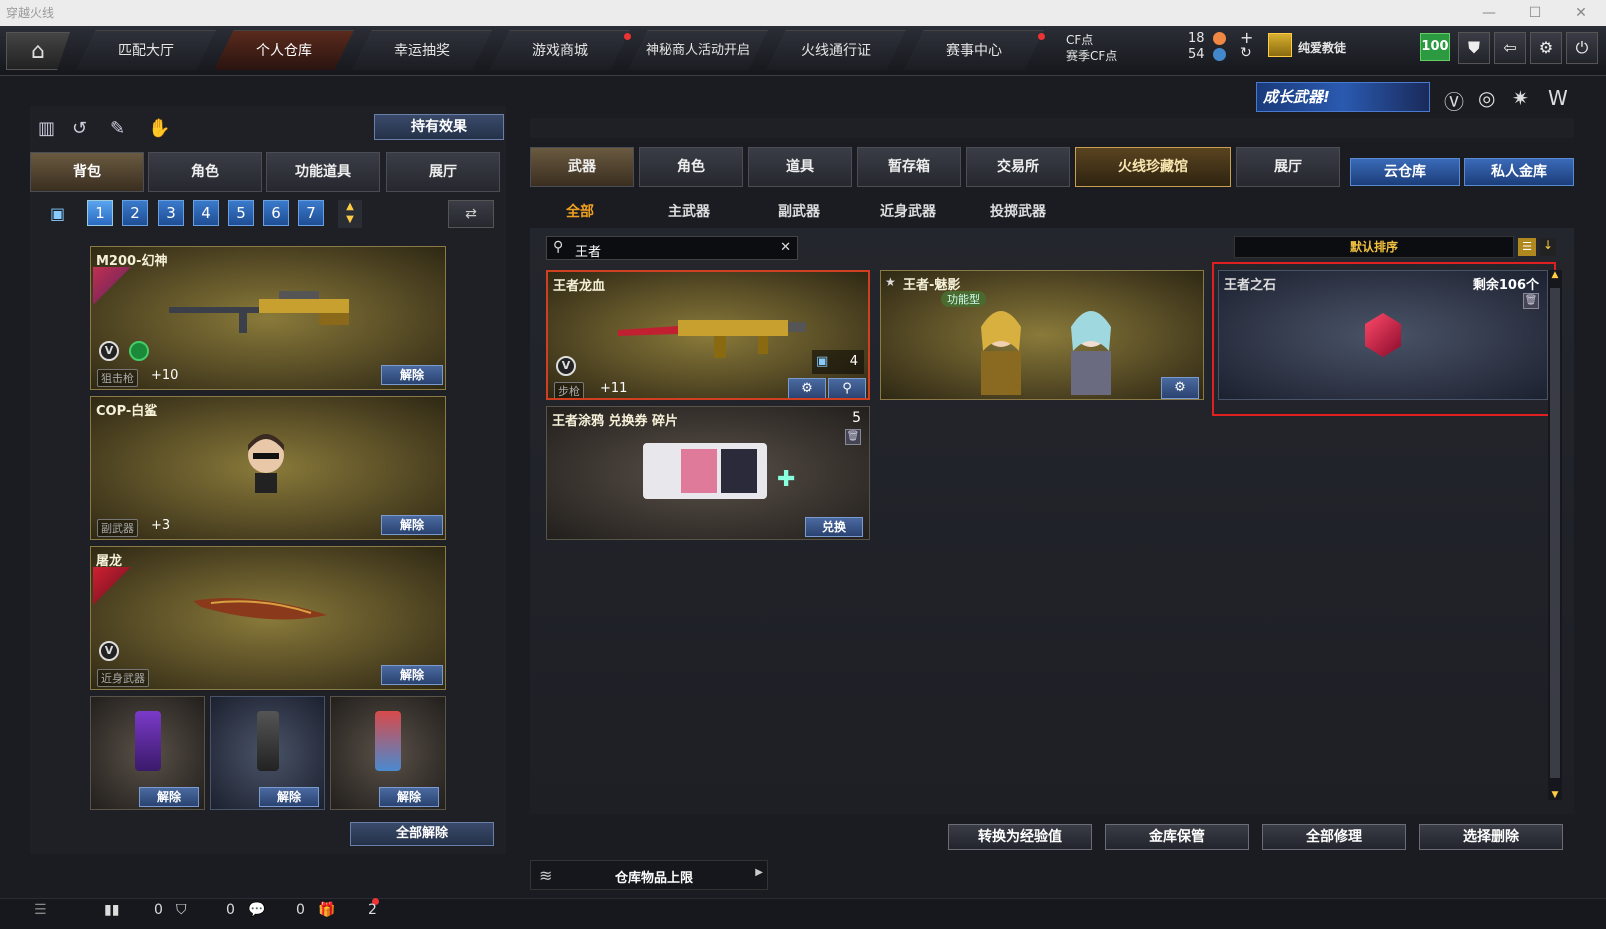 The width and height of the screenshot is (1606, 929). Describe the element at coordinates (800, 167) in the screenshot. I see `tab-items: 道具` at that location.